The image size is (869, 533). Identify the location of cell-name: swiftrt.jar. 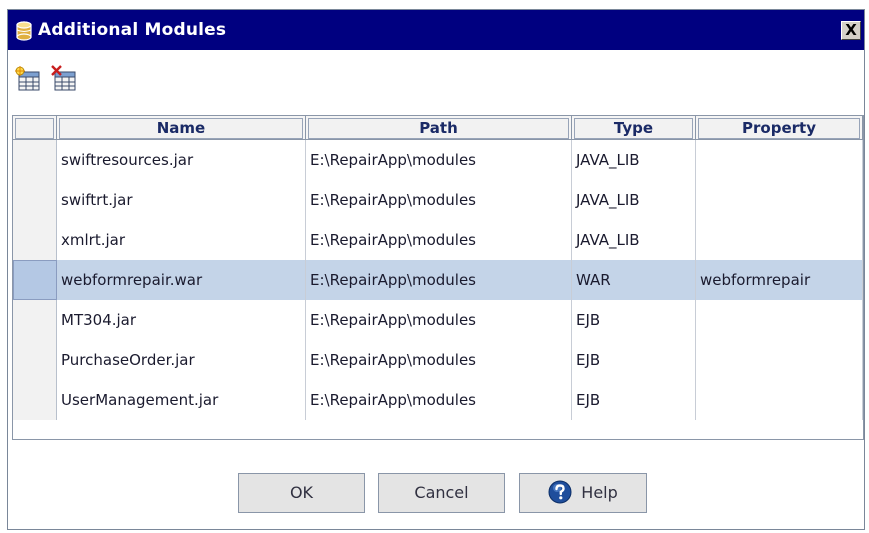
(181, 200).